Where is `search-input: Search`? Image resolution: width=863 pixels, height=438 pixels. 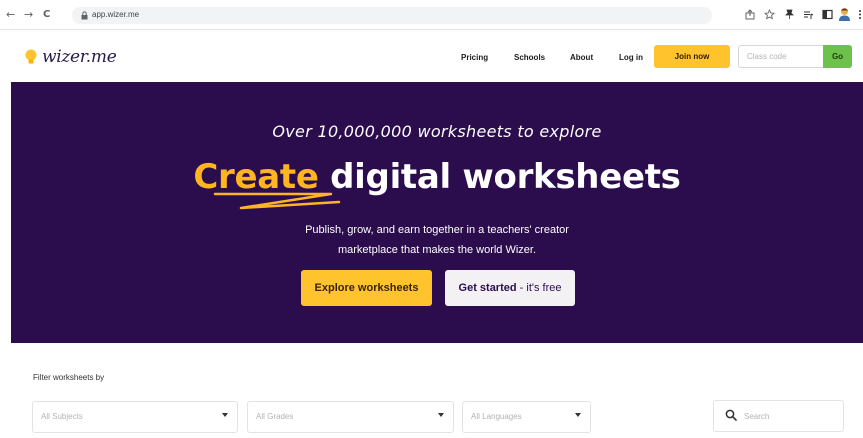
search-input: Search is located at coordinates (778, 416).